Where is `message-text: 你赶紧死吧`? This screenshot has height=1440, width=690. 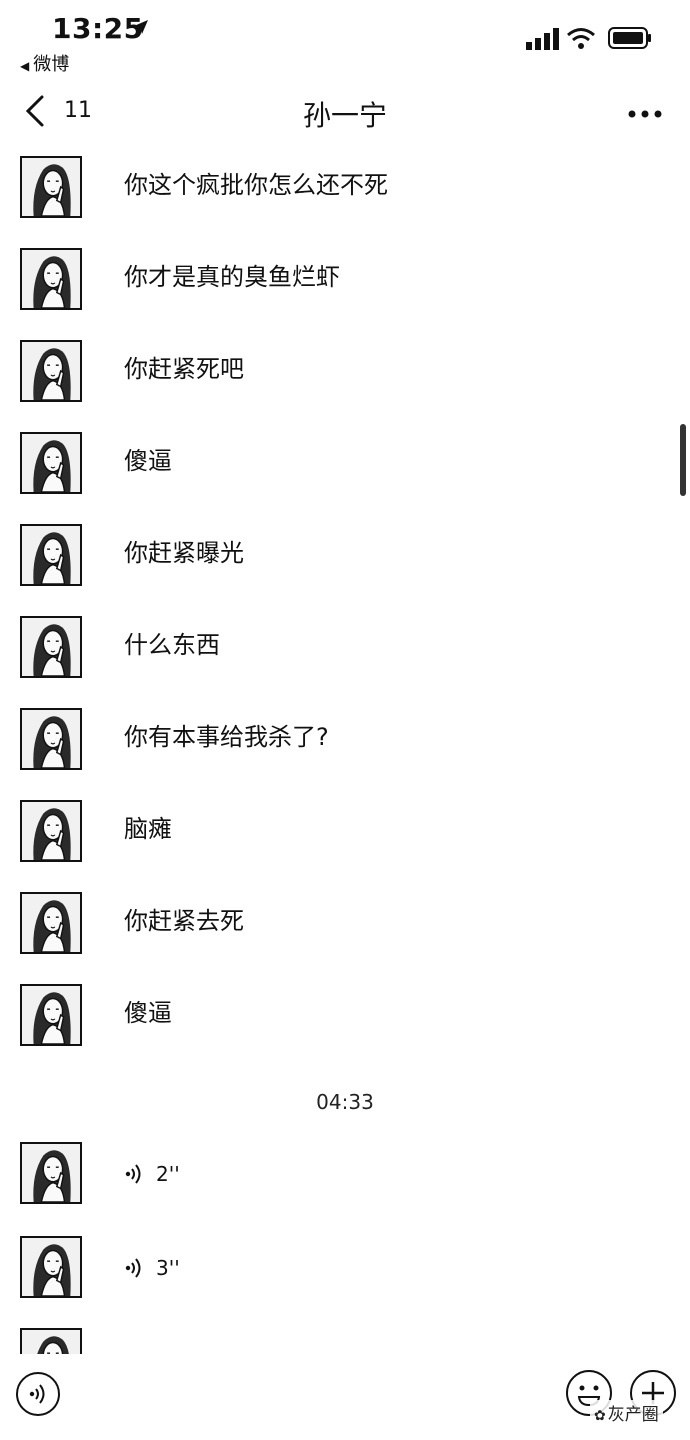 message-text: 你赶紧死吧 is located at coordinates (184, 369).